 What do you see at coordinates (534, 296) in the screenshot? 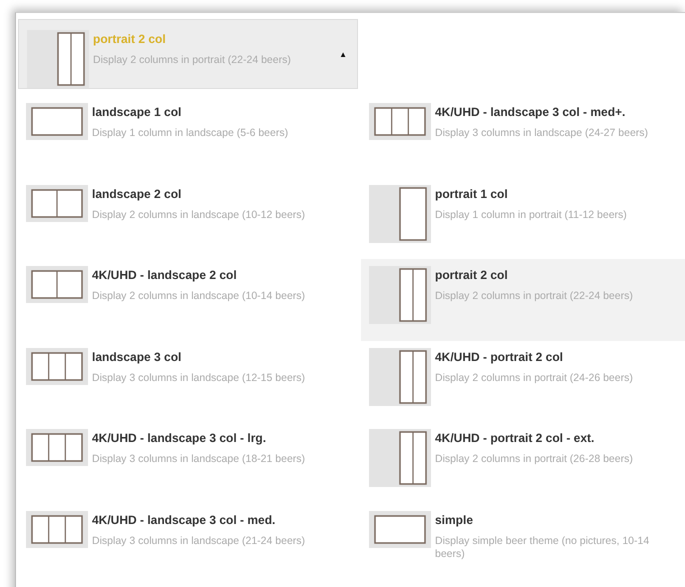
I see `option-description: Display 2 columns in portrait (22-24 beers)` at bounding box center [534, 296].